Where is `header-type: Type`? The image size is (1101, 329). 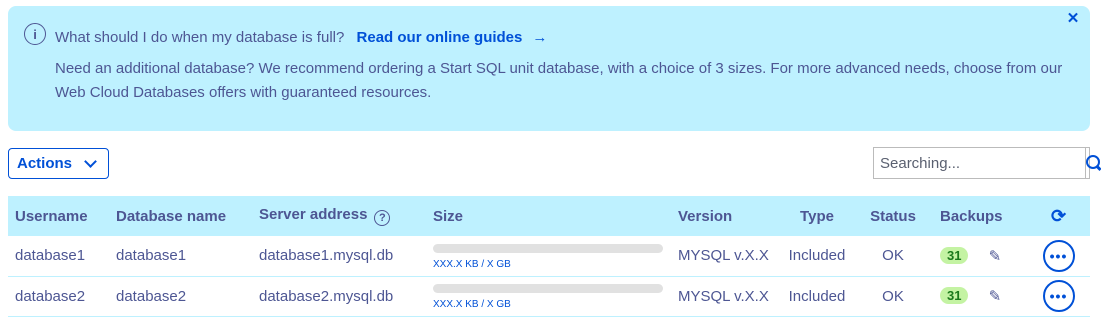
header-type: Type is located at coordinates (817, 216).